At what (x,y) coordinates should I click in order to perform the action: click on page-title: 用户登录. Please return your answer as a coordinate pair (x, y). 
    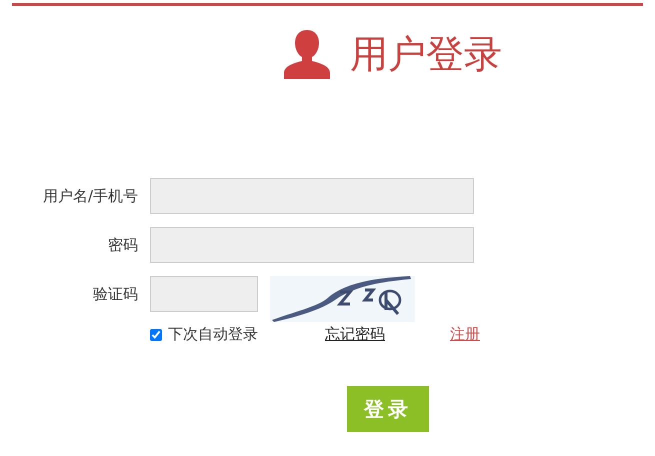
    Looking at the image, I should click on (426, 54).